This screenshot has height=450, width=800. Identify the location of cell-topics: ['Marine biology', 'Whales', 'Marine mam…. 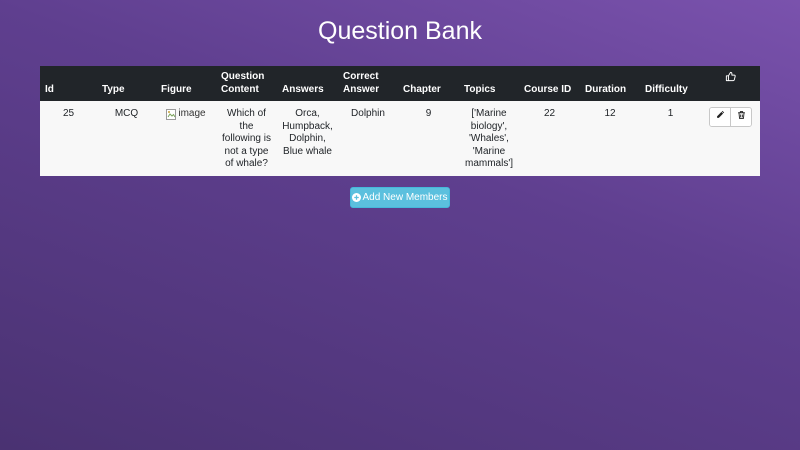
(489, 139).